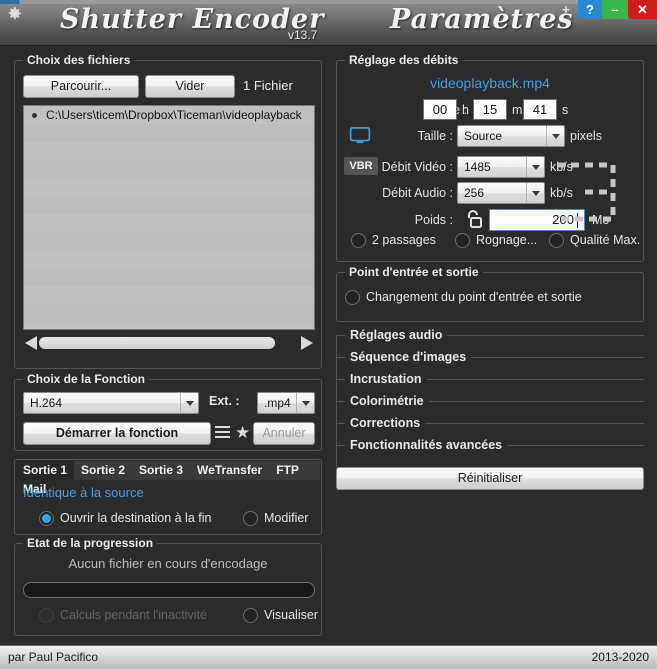 The width and height of the screenshot is (657, 669). What do you see at coordinates (46, 518) in the screenshot?
I see `radio-open-destination` at bounding box center [46, 518].